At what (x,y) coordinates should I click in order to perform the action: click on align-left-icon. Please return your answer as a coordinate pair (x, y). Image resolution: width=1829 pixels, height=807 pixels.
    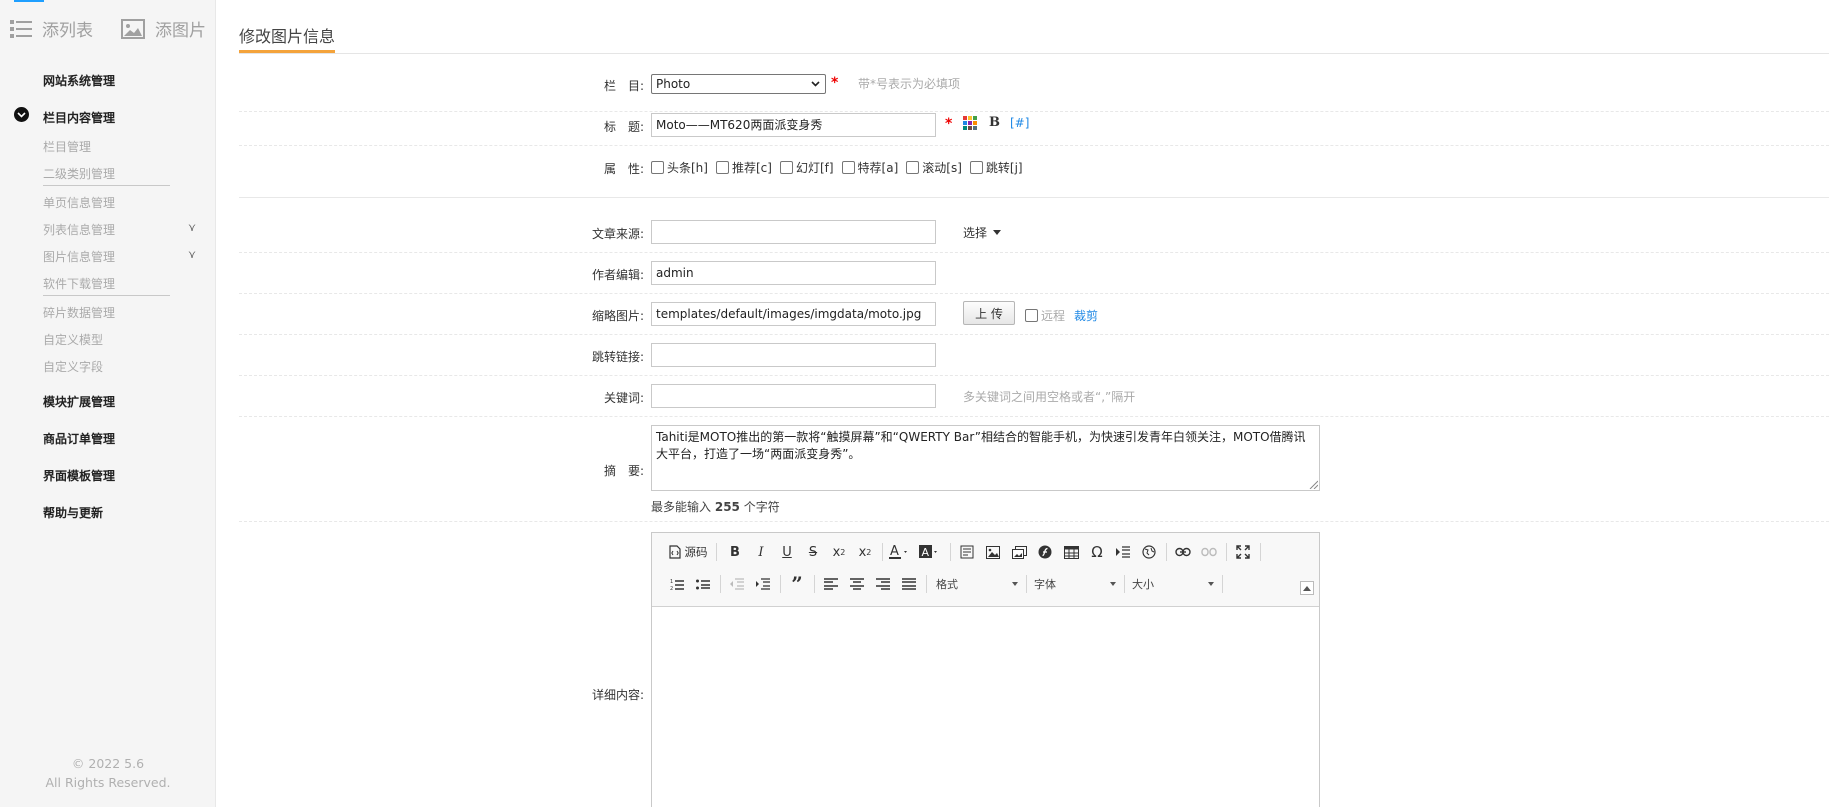
    Looking at the image, I should click on (831, 584).